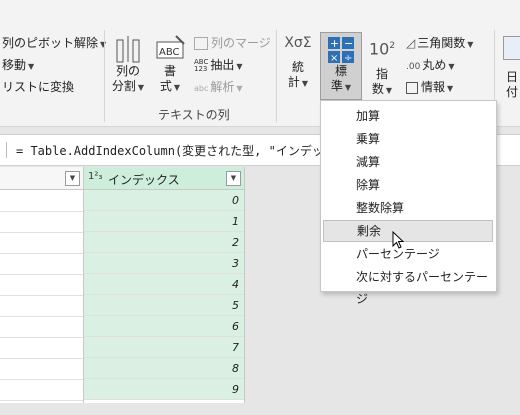 The width and height of the screenshot is (520, 415). Describe the element at coordinates (164, 368) in the screenshot. I see `index-cell: 8` at that location.